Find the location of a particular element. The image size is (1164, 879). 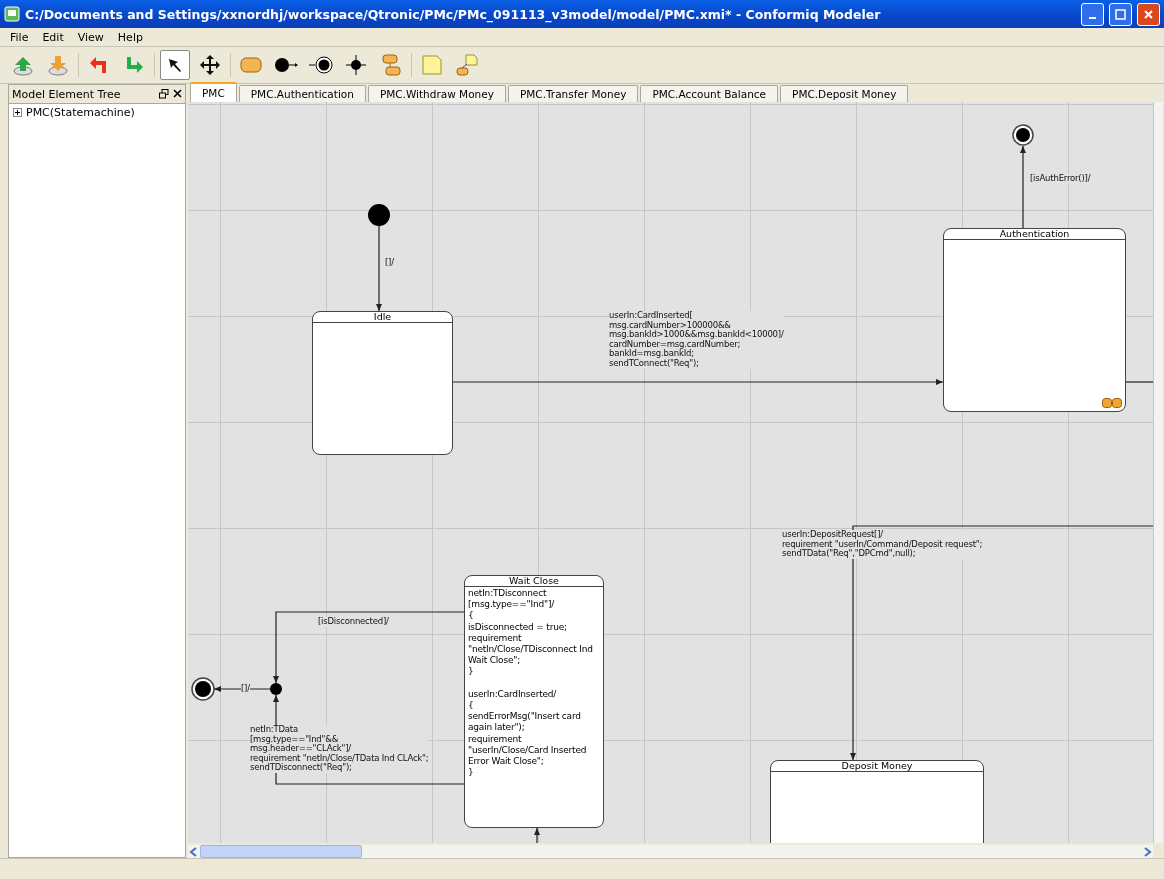

maximize-button is located at coordinates (1120, 14).